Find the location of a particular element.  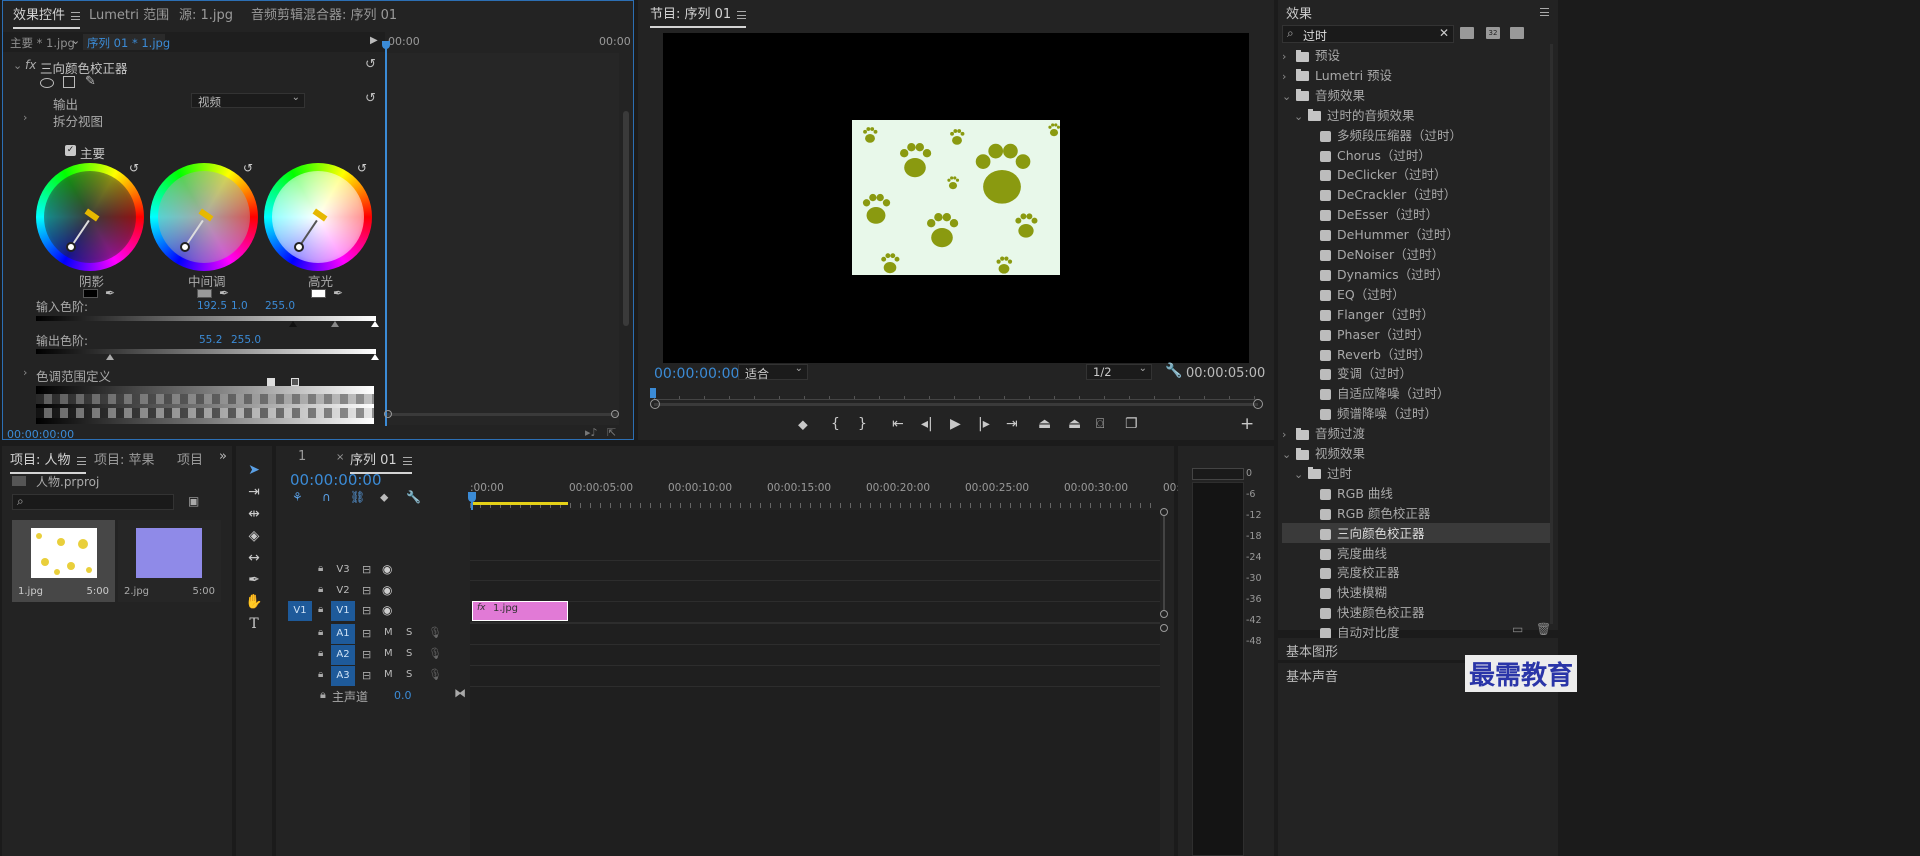

program-ruler is located at coordinates (956, 395).